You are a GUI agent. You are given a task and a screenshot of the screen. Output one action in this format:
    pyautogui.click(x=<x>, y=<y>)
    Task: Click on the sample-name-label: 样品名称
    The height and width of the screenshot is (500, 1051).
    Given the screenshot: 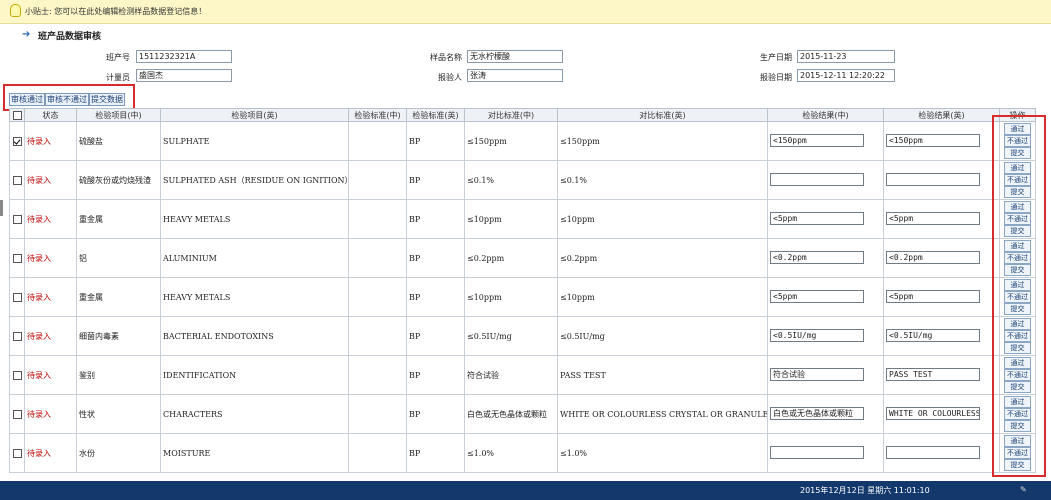 What is the action you would take?
    pyautogui.click(x=446, y=57)
    